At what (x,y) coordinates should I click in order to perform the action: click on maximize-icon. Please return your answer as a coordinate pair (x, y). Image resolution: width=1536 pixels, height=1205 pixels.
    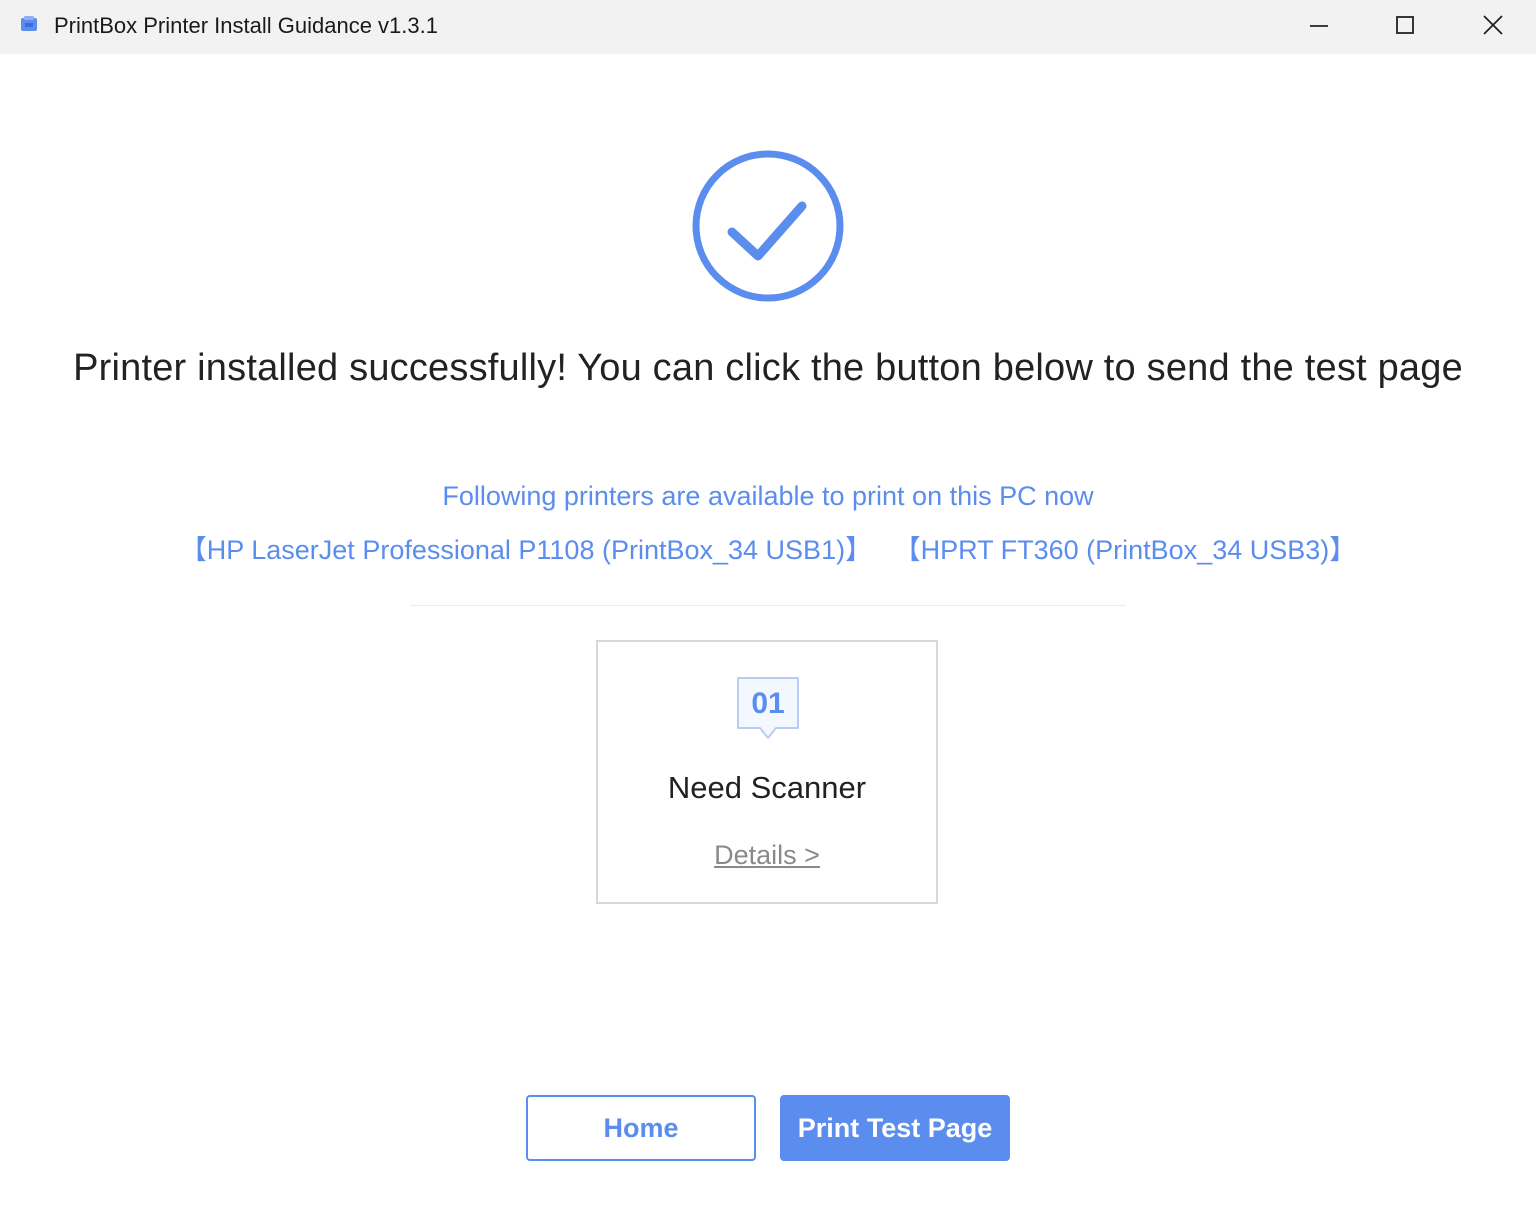
    Looking at the image, I should click on (1405, 25).